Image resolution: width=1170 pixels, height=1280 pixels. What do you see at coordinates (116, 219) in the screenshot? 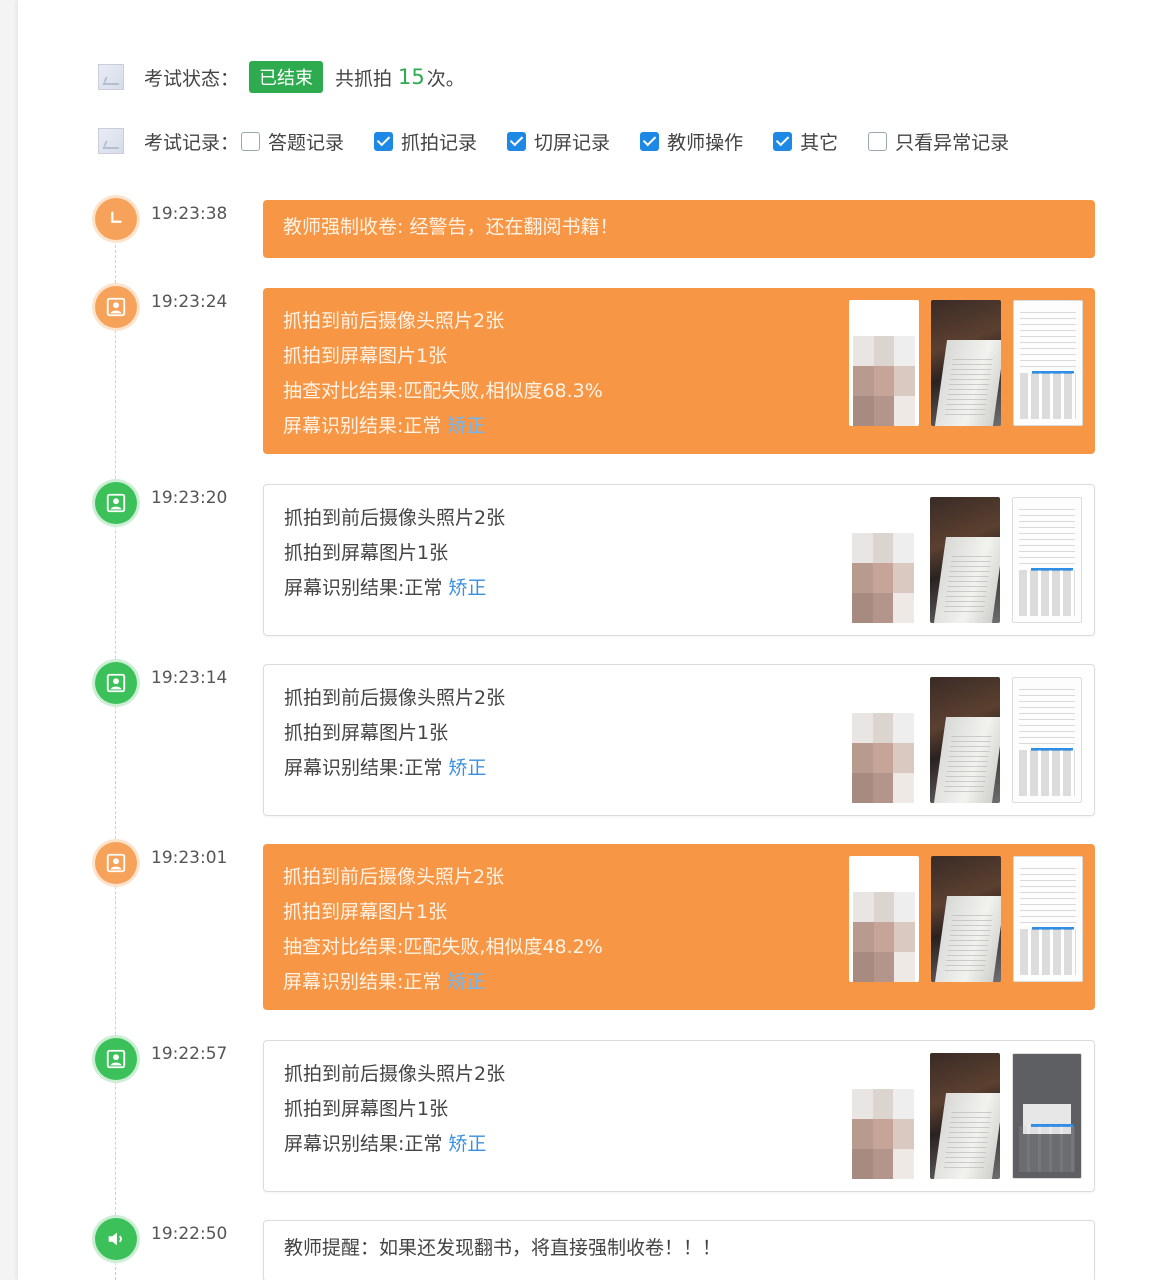
I see `clock-icon` at bounding box center [116, 219].